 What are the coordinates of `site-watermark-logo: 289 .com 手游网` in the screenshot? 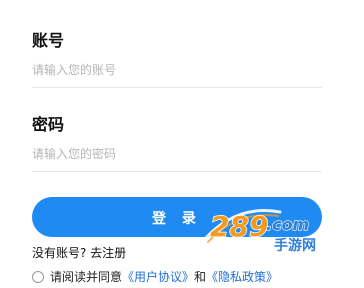 It's located at (259, 231).